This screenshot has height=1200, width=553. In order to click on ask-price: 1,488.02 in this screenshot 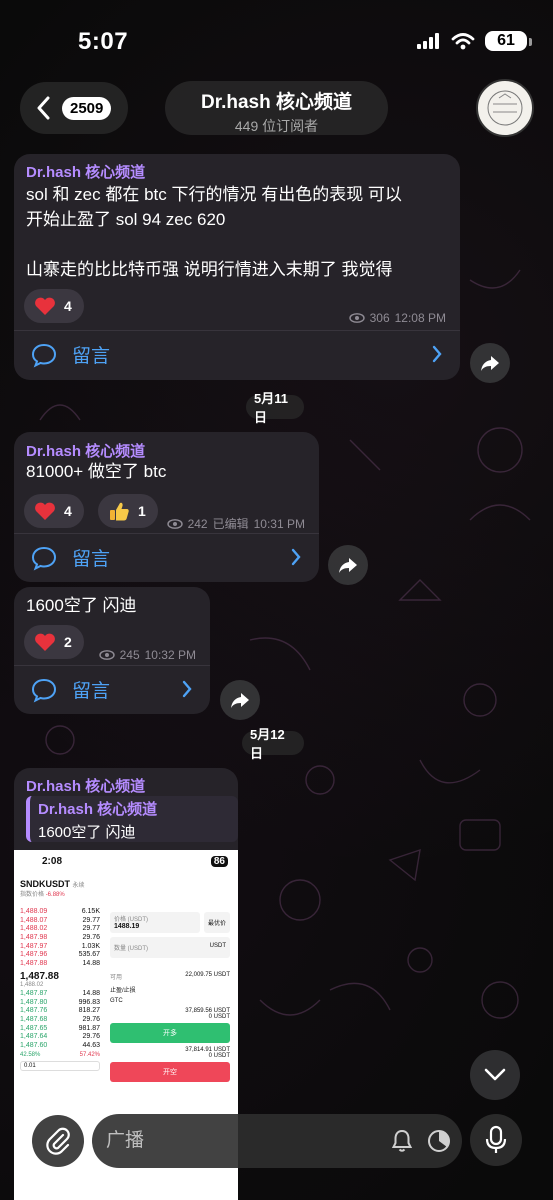, I will do `click(34, 929)`.